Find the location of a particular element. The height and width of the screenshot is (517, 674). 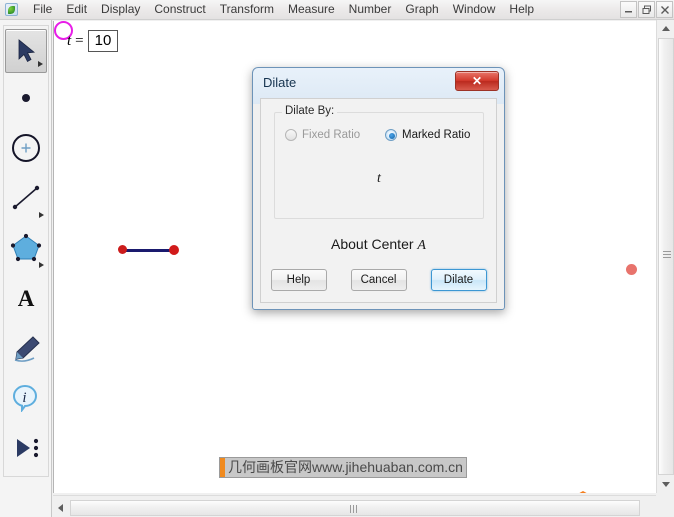

vertical-scrollbar is located at coordinates (665, 256).